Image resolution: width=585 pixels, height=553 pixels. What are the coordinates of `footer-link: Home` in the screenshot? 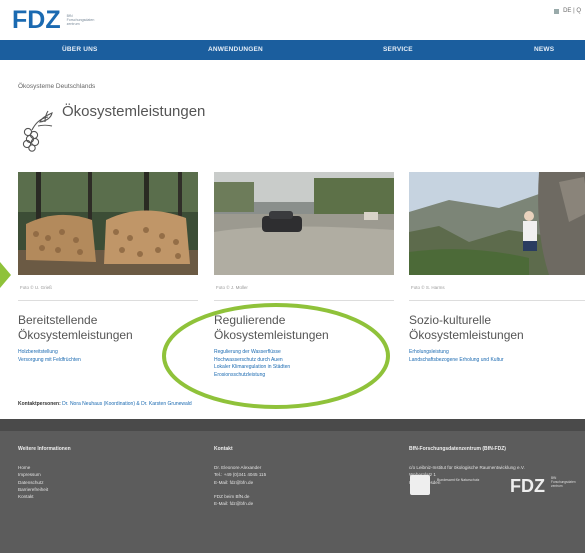 It's located at (33, 467).